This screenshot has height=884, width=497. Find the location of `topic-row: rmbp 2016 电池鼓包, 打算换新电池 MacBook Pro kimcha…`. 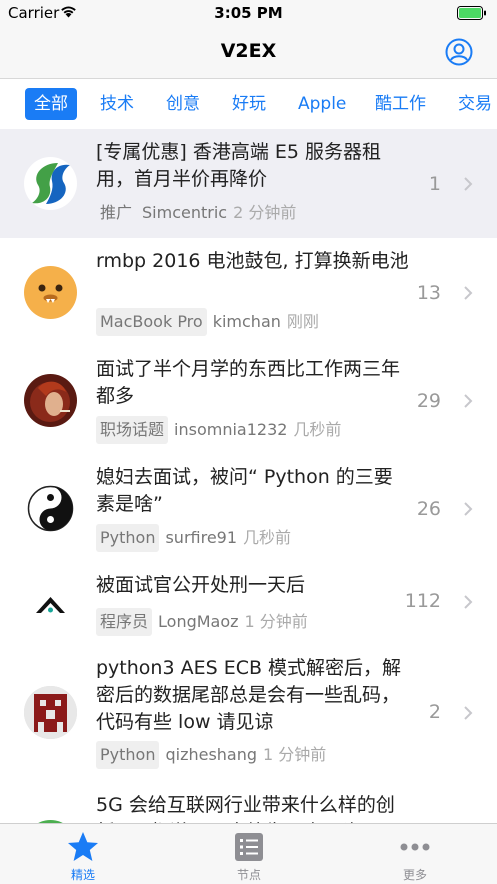

topic-row: rmbp 2016 电池鼓包, 打算换新电池 MacBook Pro kimcha… is located at coordinates (248, 292).